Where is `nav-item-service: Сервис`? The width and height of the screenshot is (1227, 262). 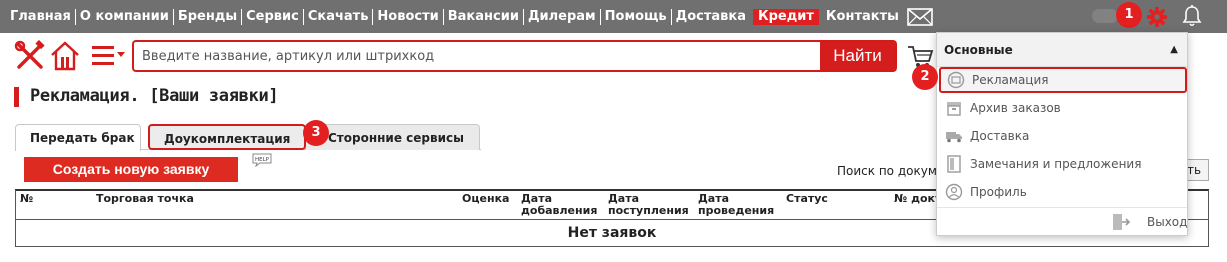 nav-item-service: Сервис is located at coordinates (273, 17).